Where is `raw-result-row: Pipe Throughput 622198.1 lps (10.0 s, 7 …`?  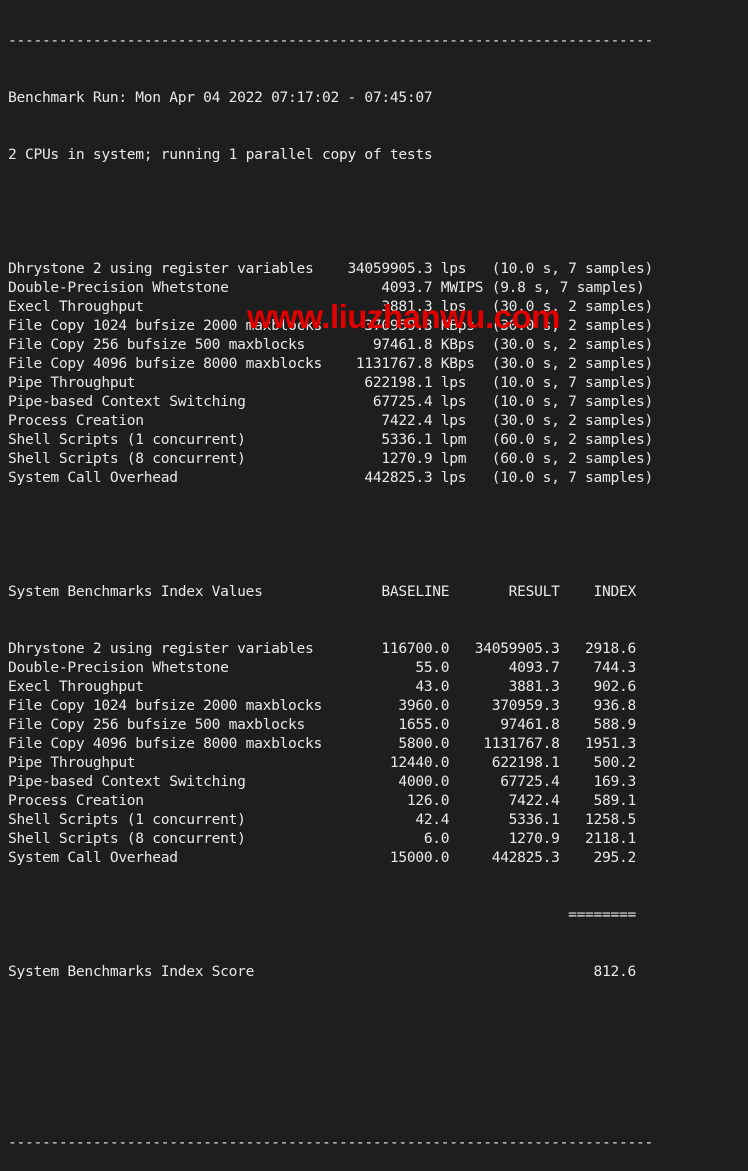
raw-result-row: Pipe Throughput 622198.1 lps (10.0 s, 7 … is located at coordinates (330, 382).